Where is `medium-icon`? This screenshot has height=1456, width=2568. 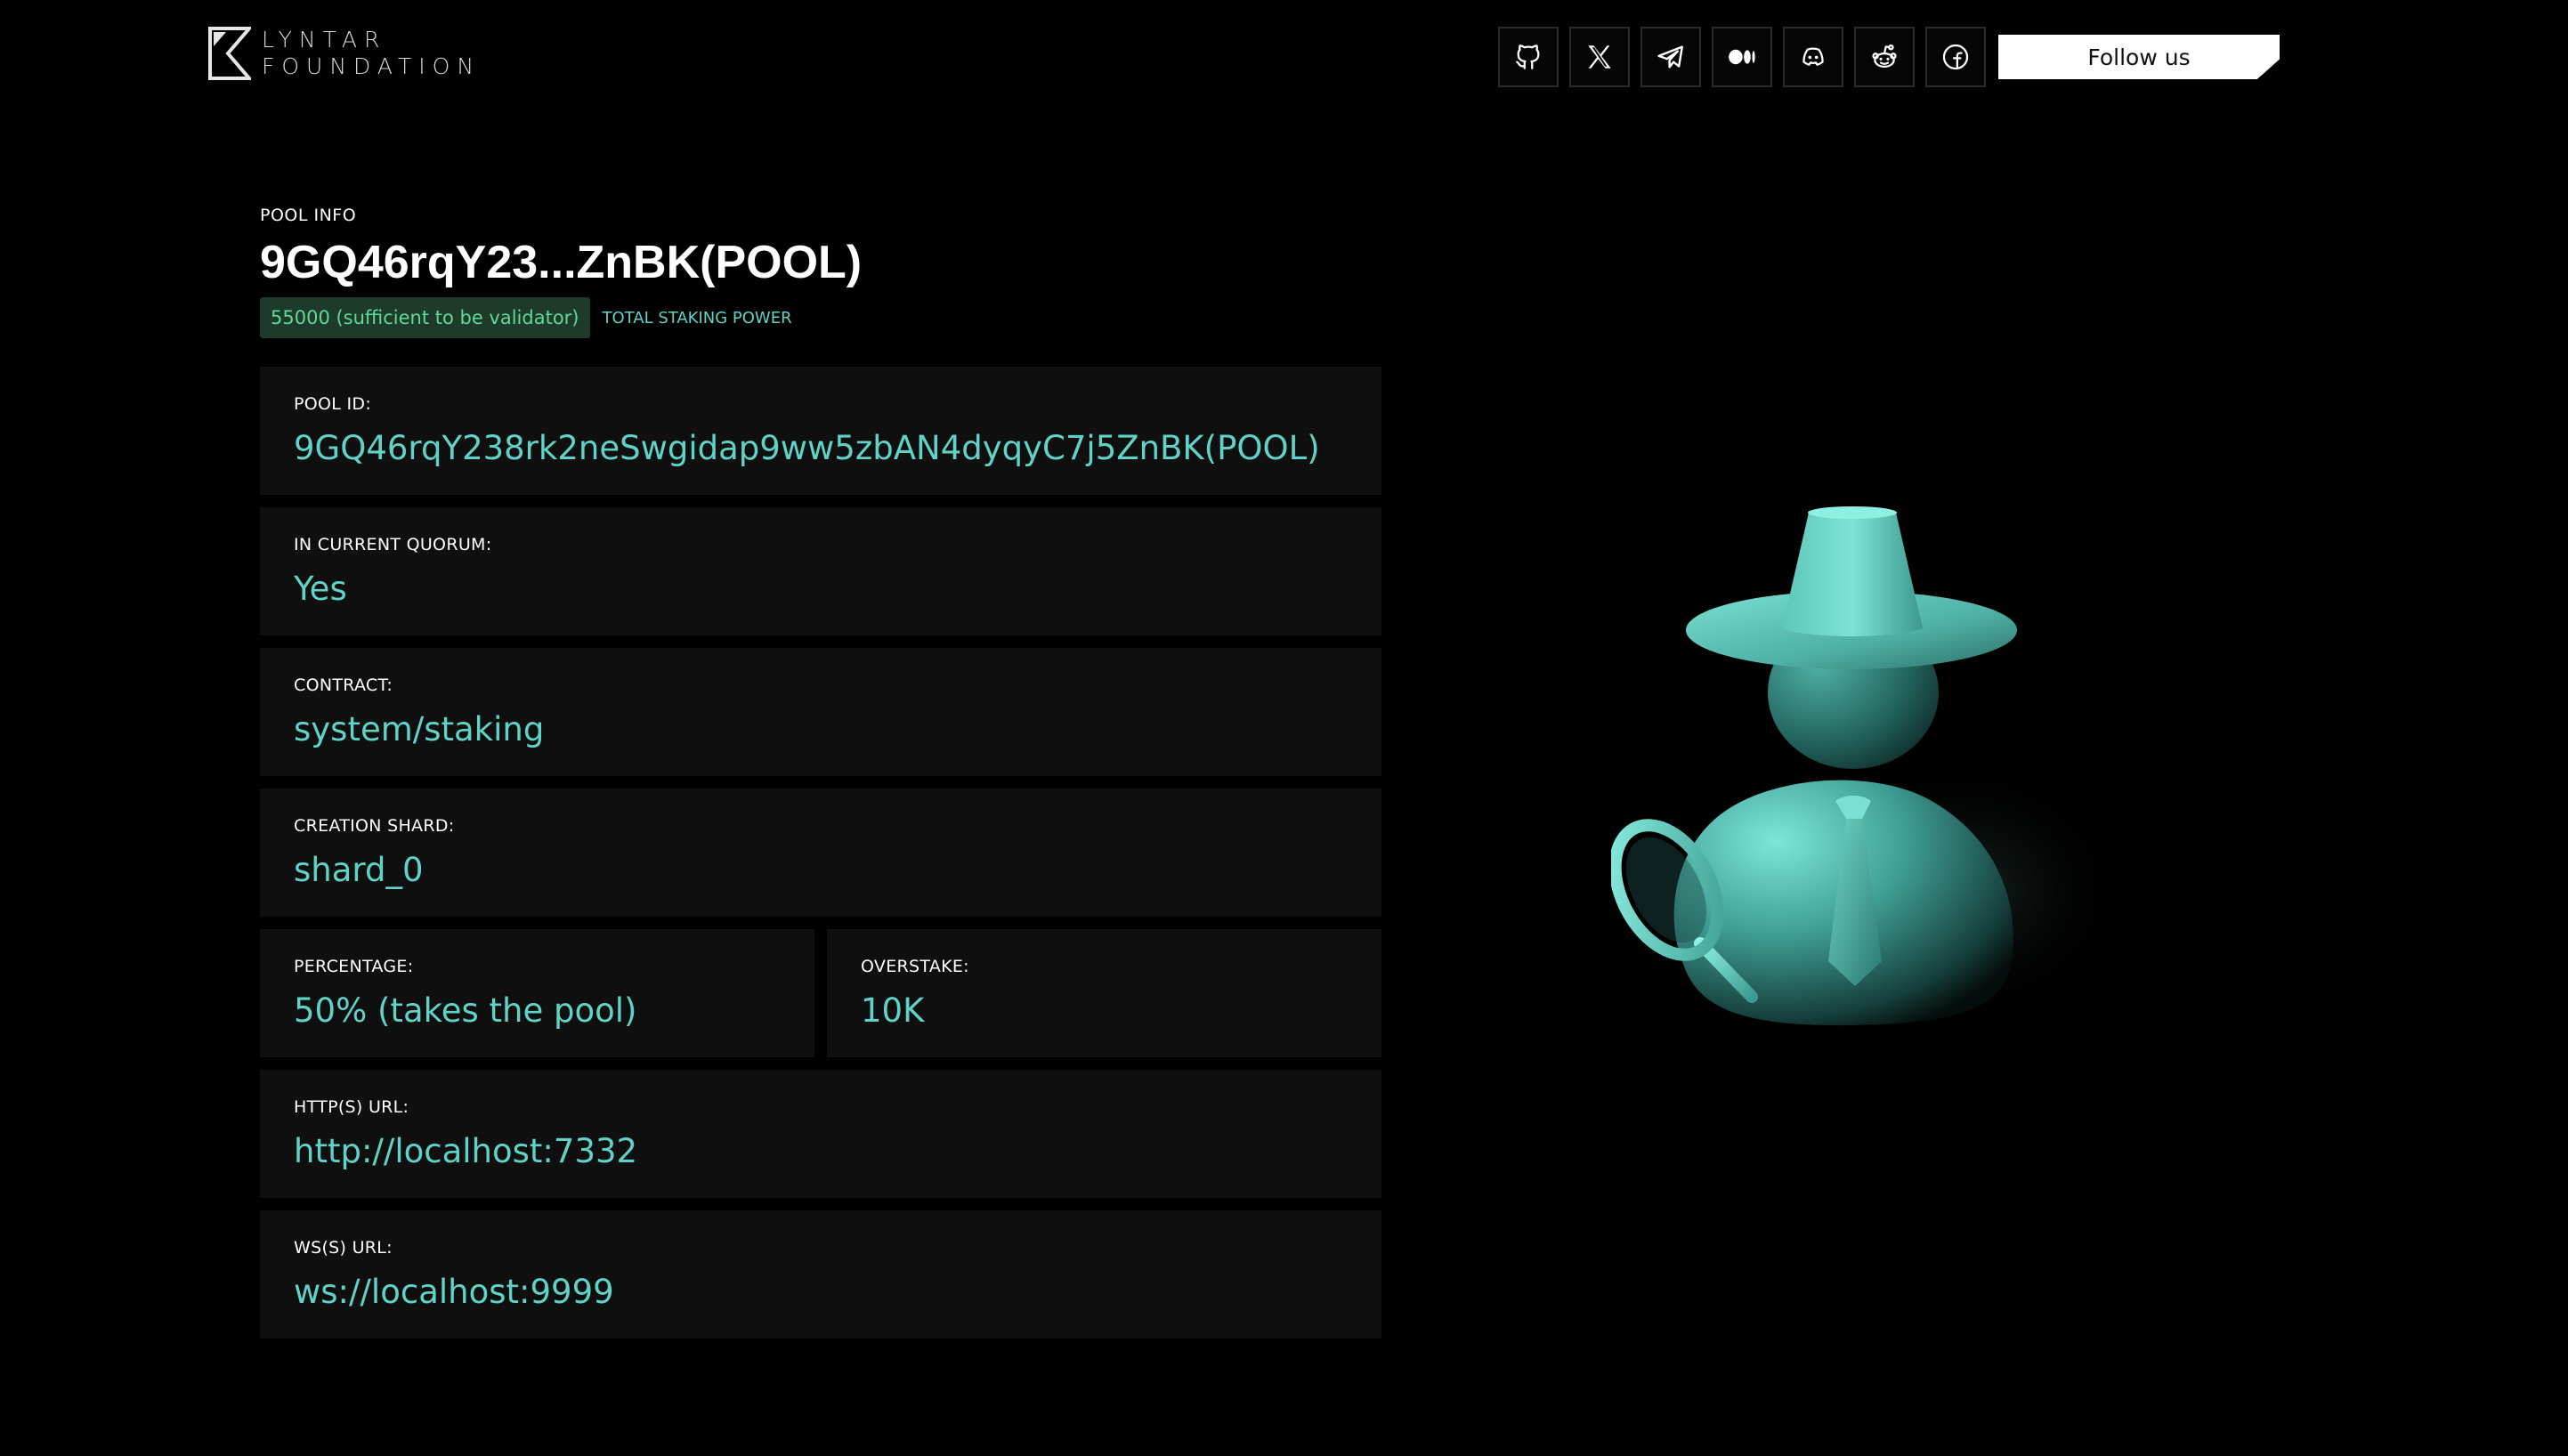 medium-icon is located at coordinates (1742, 57).